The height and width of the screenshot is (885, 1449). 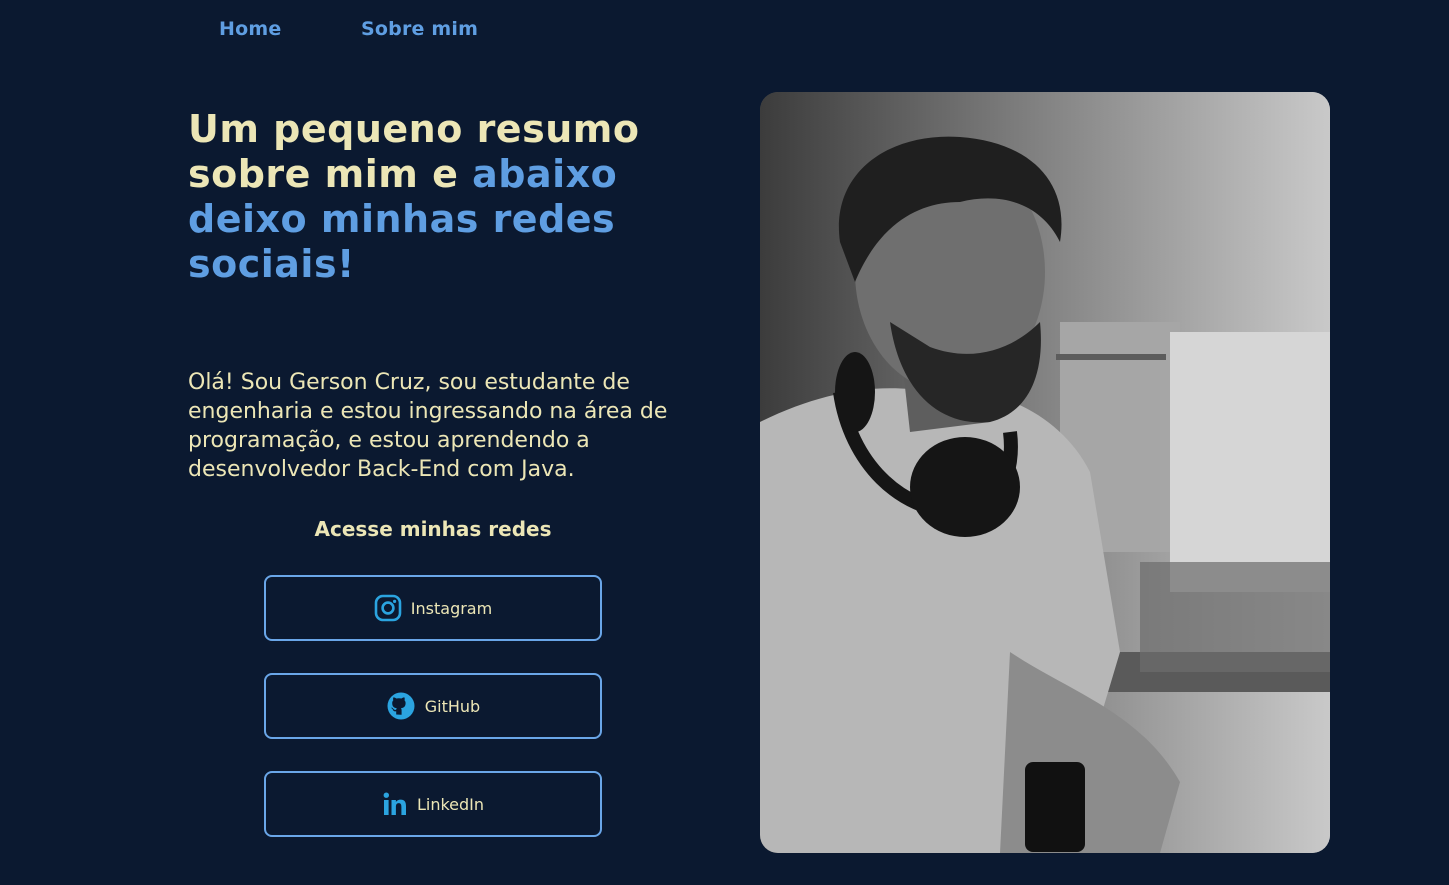 I want to click on github-label: GitHub, so click(x=452, y=706).